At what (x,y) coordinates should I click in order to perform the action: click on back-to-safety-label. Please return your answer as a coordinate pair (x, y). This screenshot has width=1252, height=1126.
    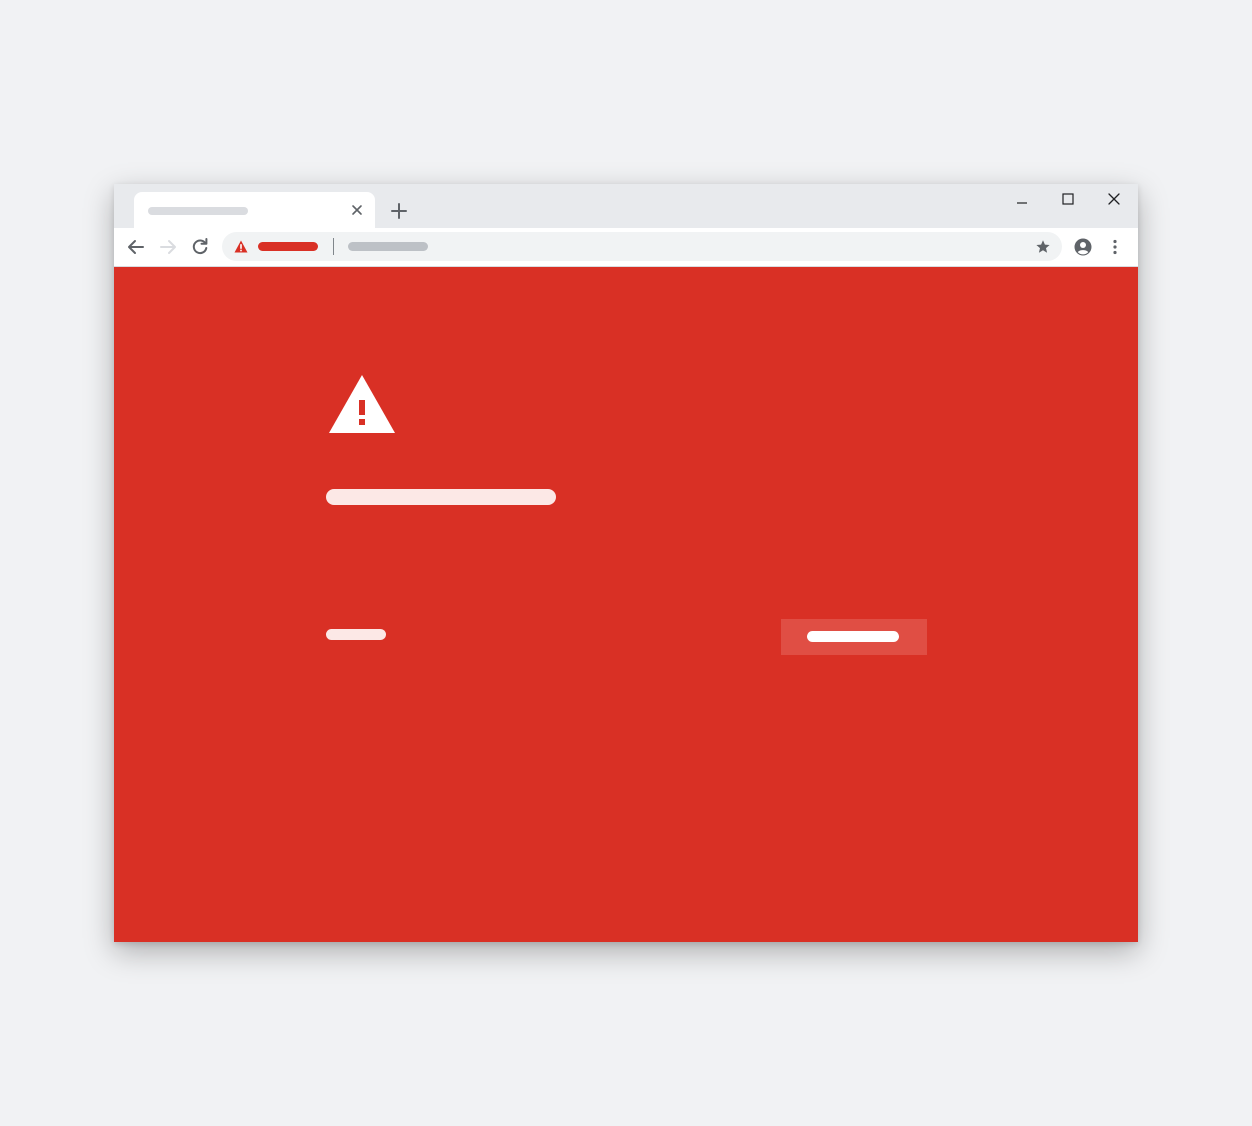
    Looking at the image, I should click on (853, 636).